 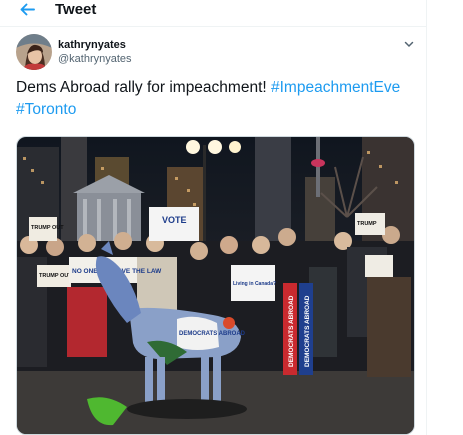 What do you see at coordinates (92, 45) in the screenshot?
I see `display-name: kathrynyates` at bounding box center [92, 45].